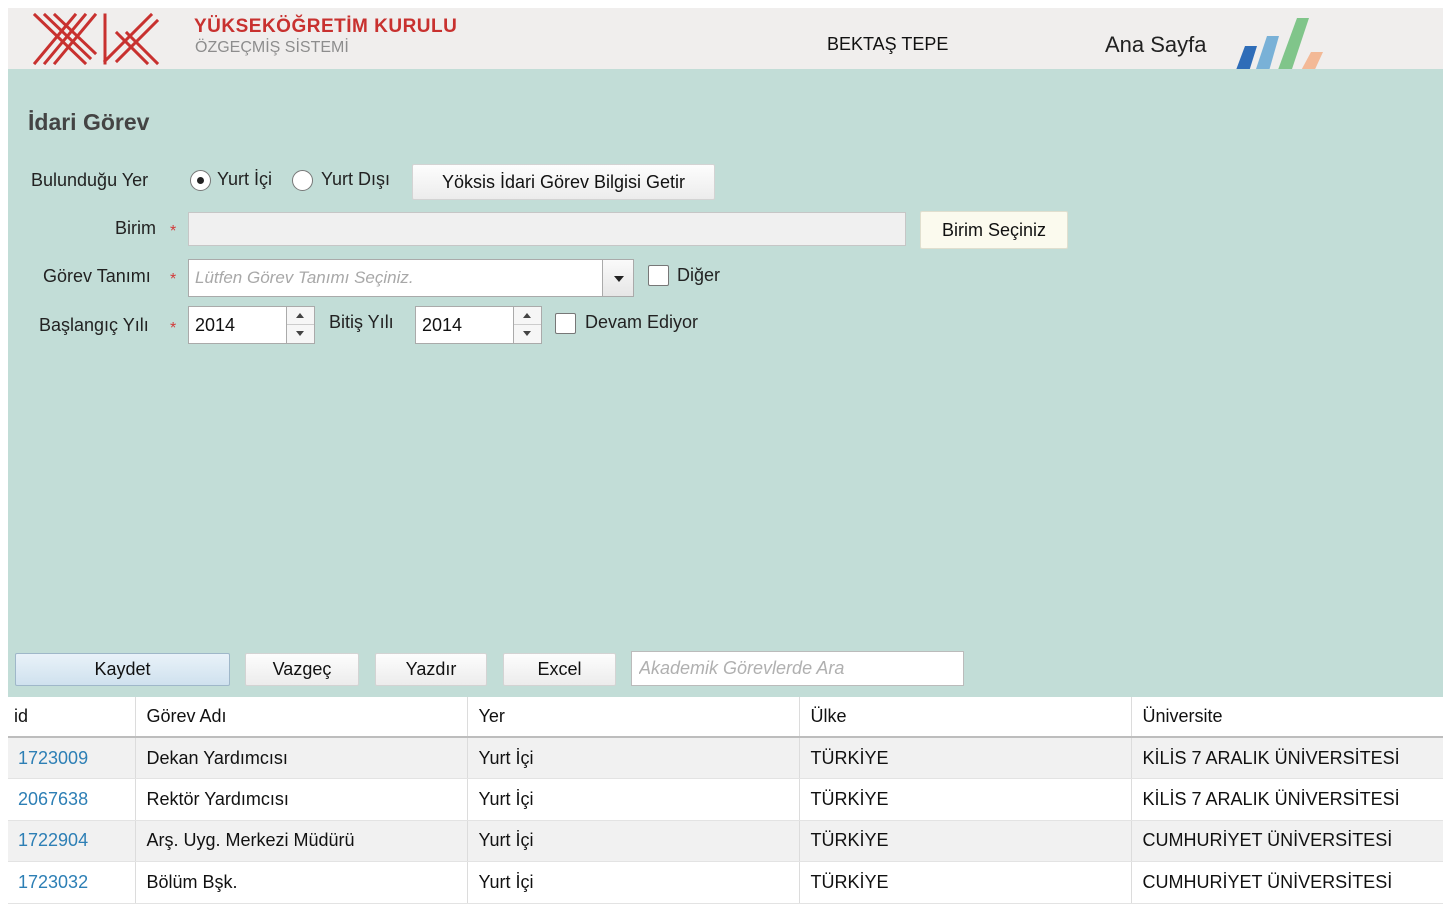 This screenshot has height=904, width=1443. What do you see at coordinates (302, 180) in the screenshot?
I see `radio-abroad` at bounding box center [302, 180].